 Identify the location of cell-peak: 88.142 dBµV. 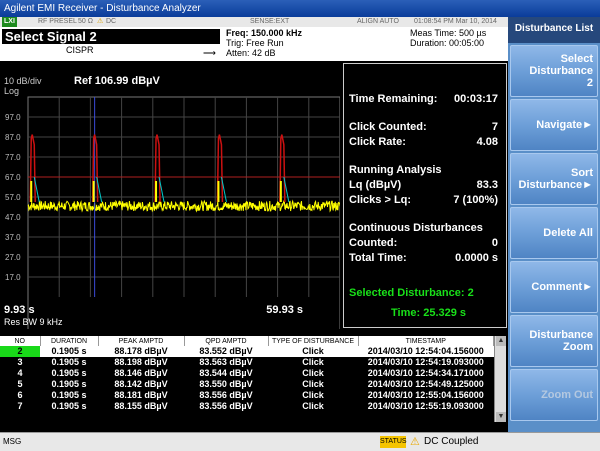
(141, 384).